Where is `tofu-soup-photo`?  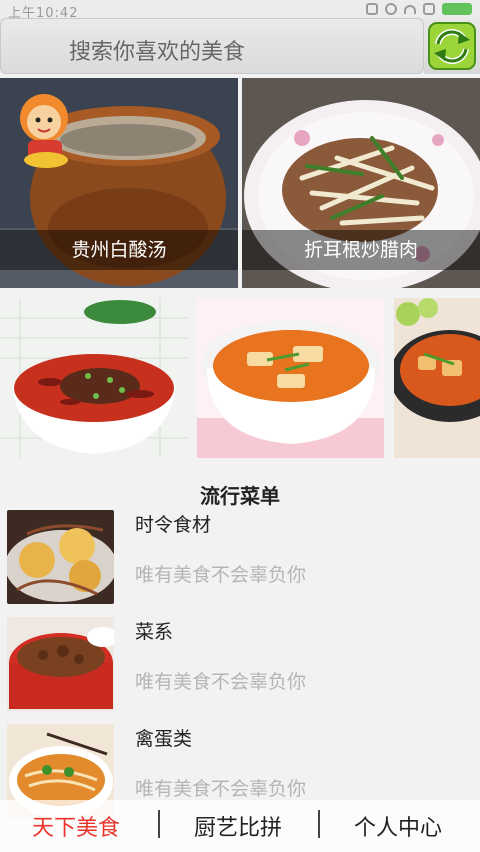 tofu-soup-photo is located at coordinates (290, 378).